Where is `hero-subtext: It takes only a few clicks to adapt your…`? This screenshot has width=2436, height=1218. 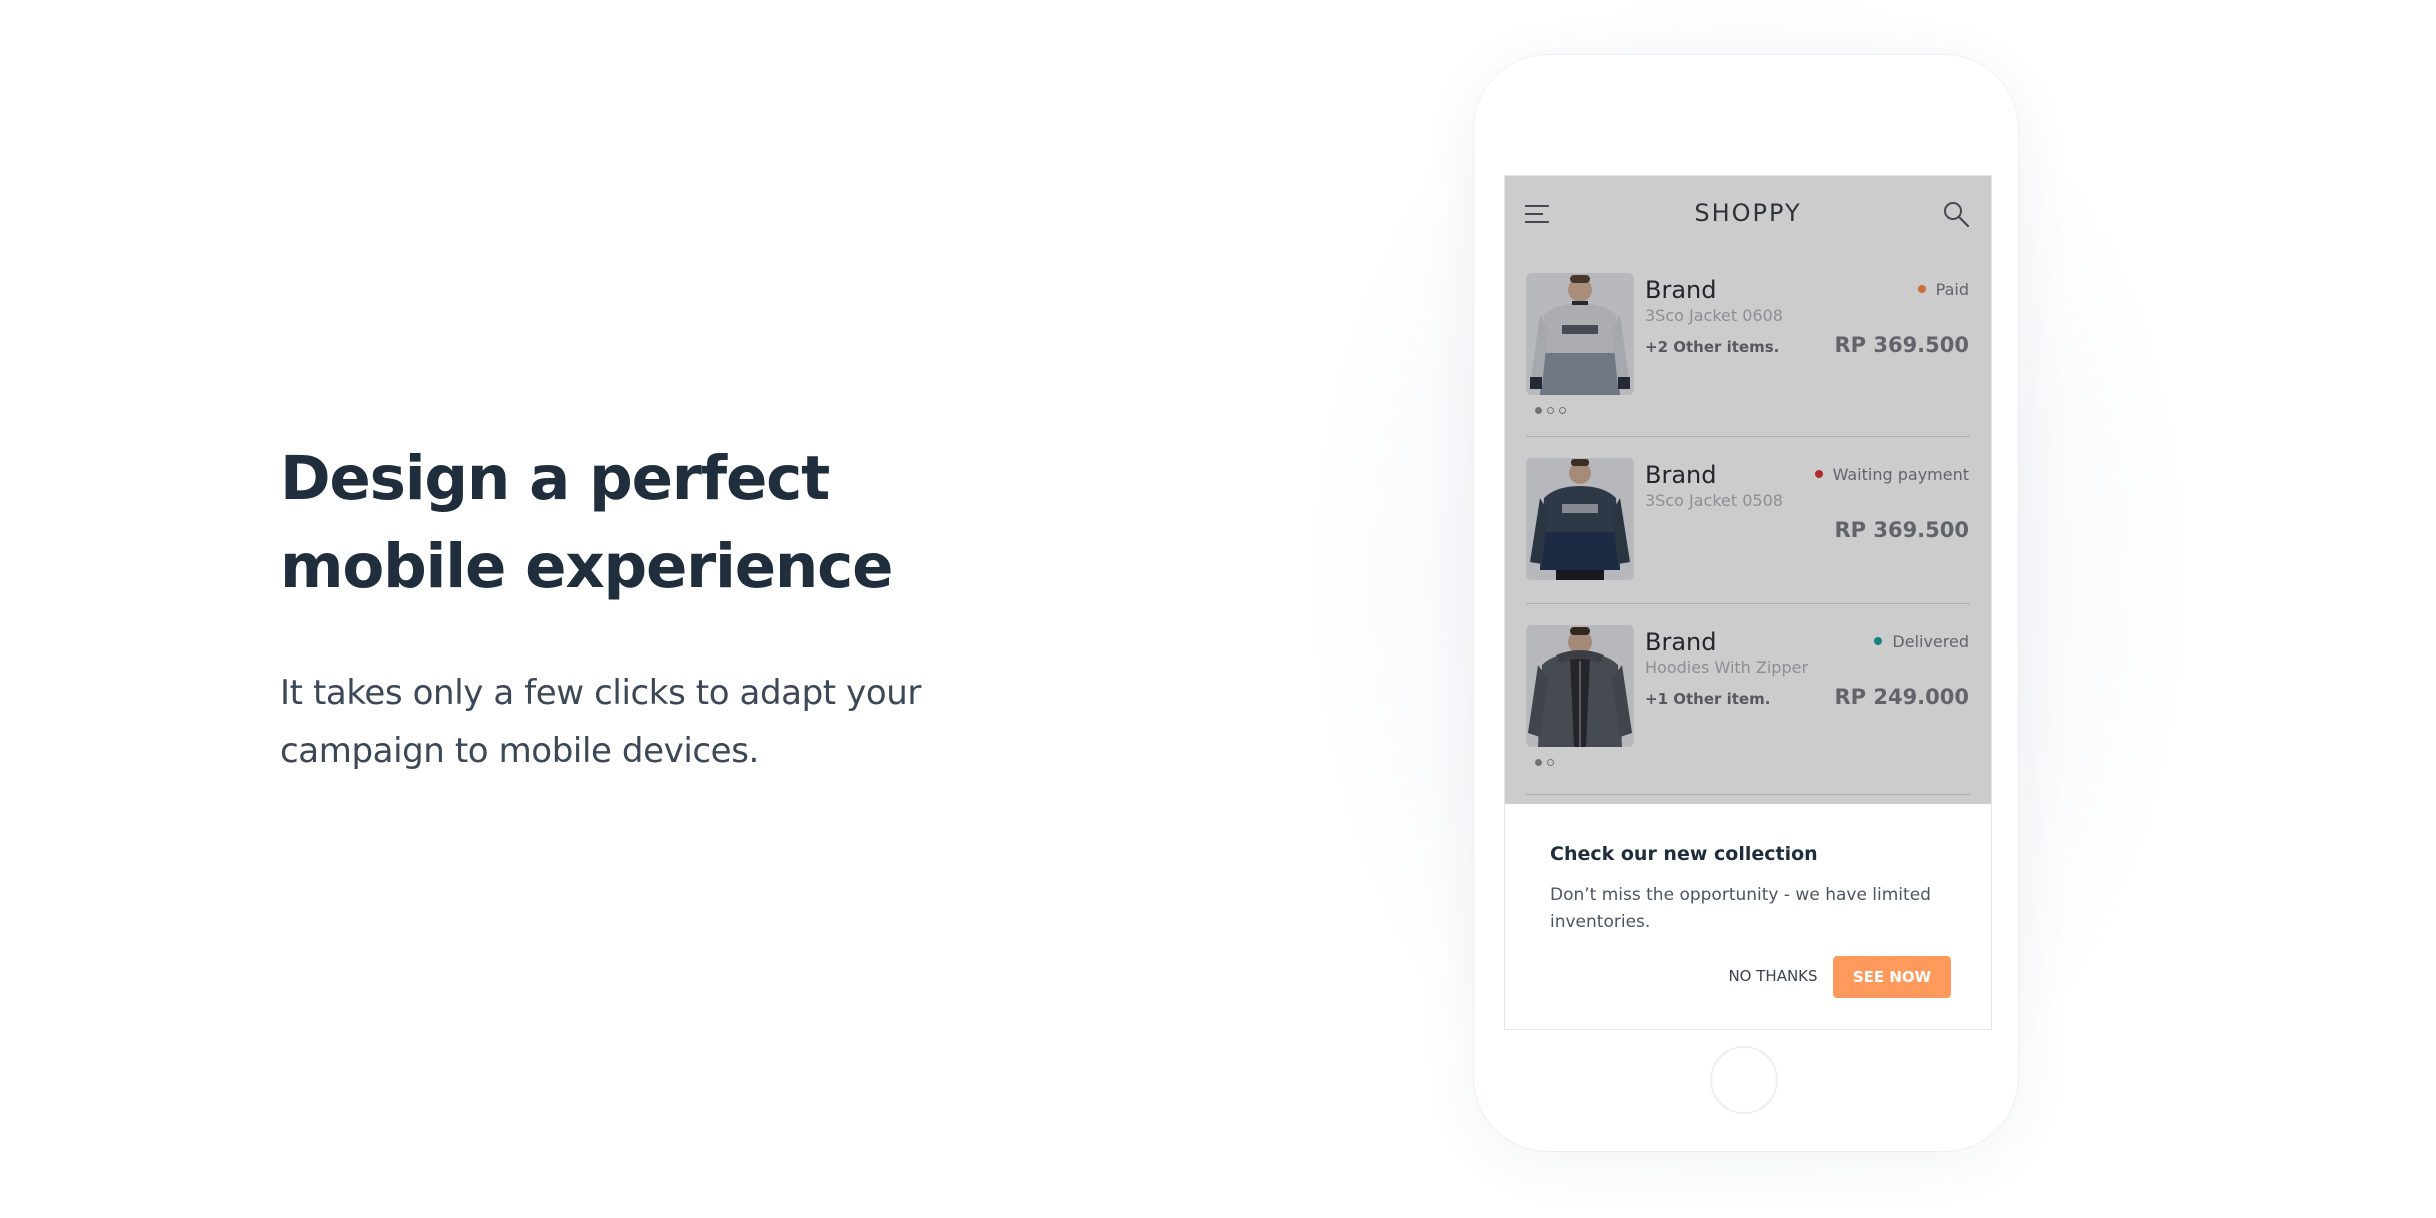 hero-subtext: It takes only a few clicks to adapt your… is located at coordinates (600, 722).